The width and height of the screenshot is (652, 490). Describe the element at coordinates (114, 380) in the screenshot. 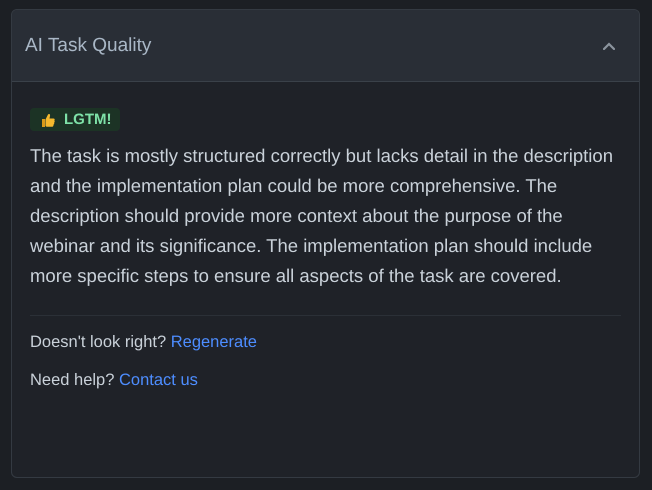

I see `help-text: Need help? Contact us` at that location.